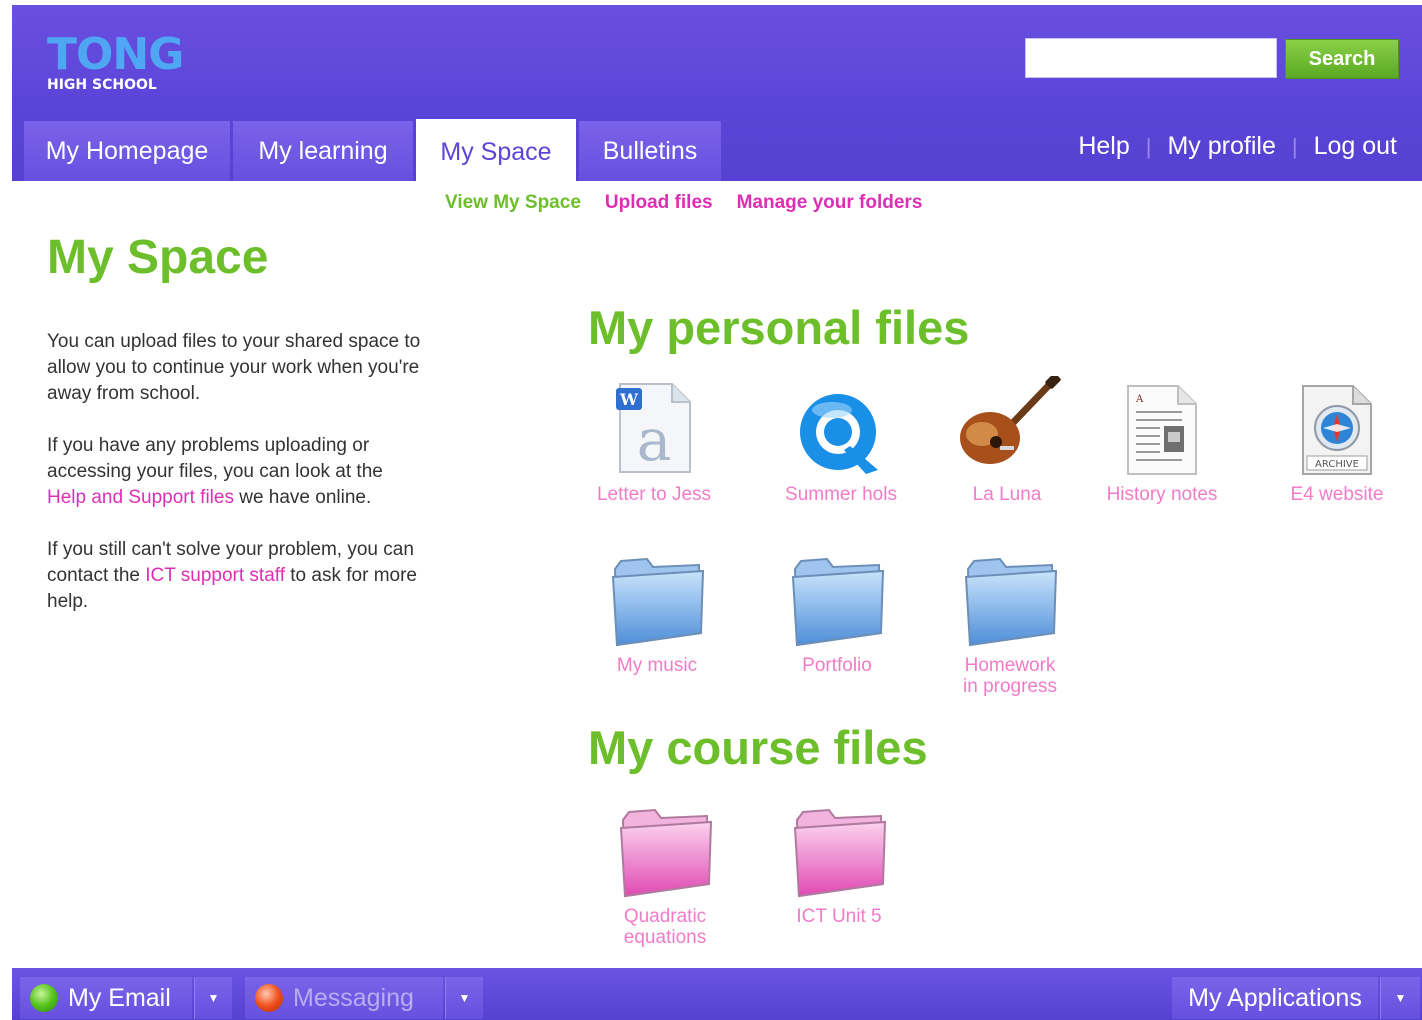 This screenshot has height=1020, width=1422. Describe the element at coordinates (1007, 424) in the screenshot. I see `guitar-icon` at that location.